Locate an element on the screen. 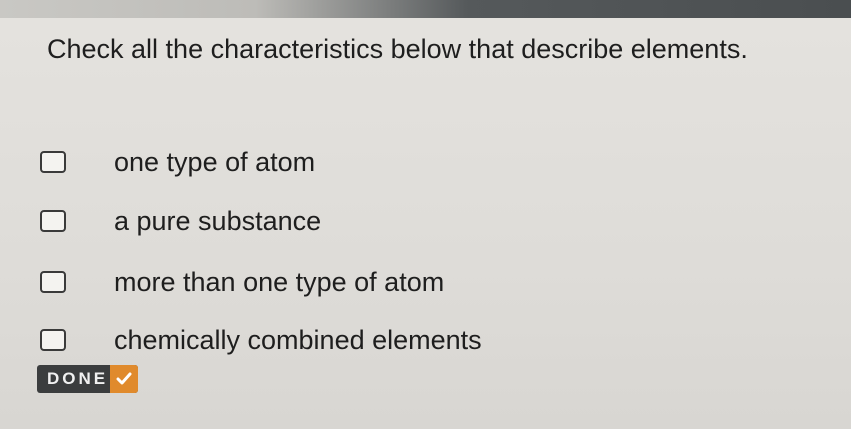 This screenshot has width=851, height=429. option-more-than-one-type-of-atom: more than one type of atom is located at coordinates (242, 282).